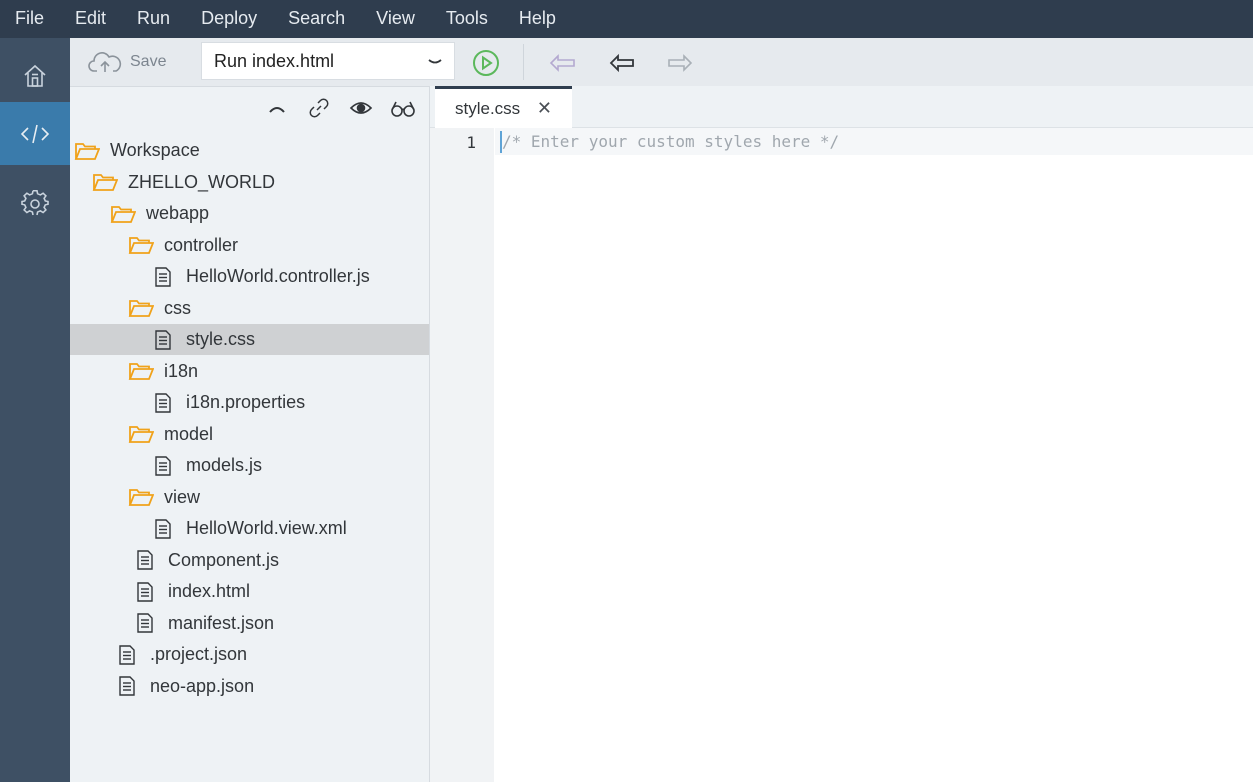 This screenshot has height=782, width=1253. What do you see at coordinates (105, 62) in the screenshot?
I see `cloud-upload-icon` at bounding box center [105, 62].